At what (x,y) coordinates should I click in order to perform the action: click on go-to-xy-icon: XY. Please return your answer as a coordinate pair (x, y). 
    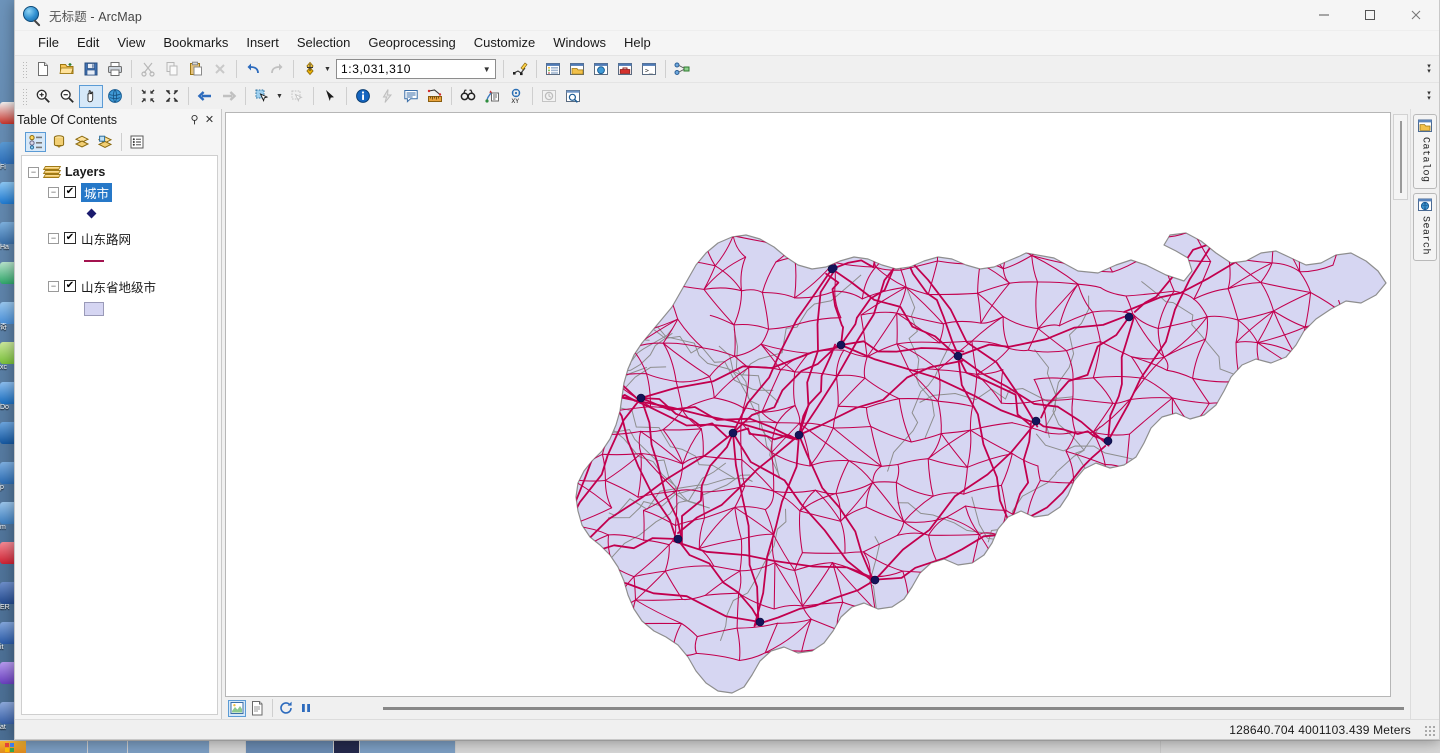
    Looking at the image, I should click on (516, 96).